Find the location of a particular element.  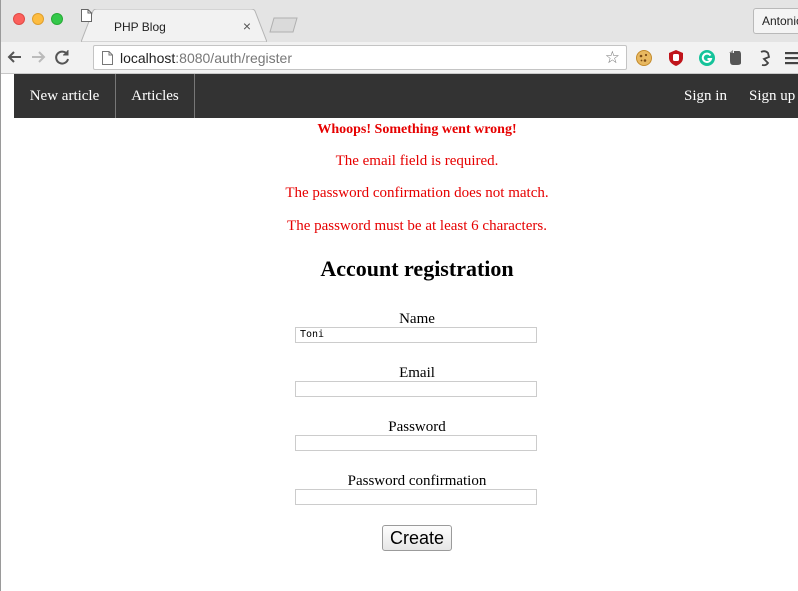

minimize-window-button is located at coordinates (38, 19).